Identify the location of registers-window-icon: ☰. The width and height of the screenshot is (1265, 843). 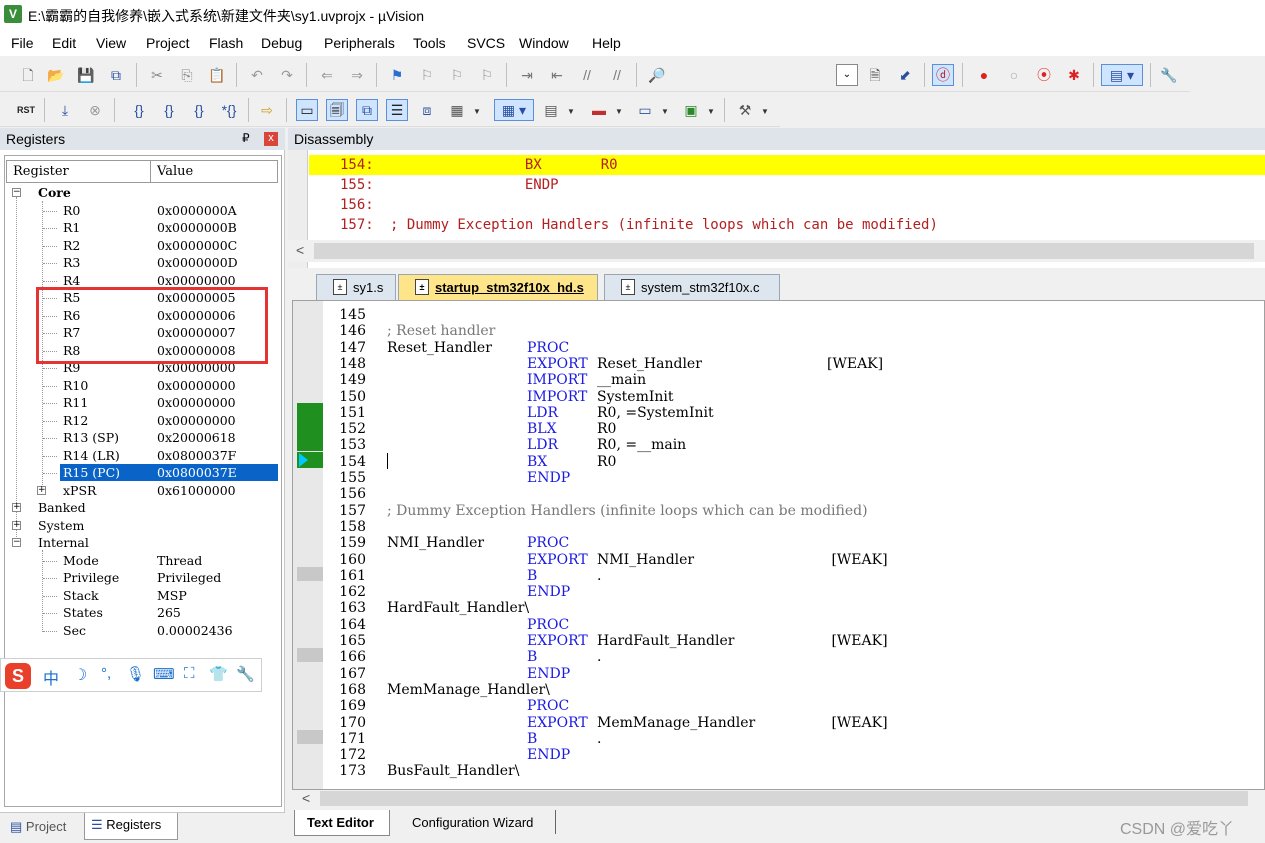
(397, 110).